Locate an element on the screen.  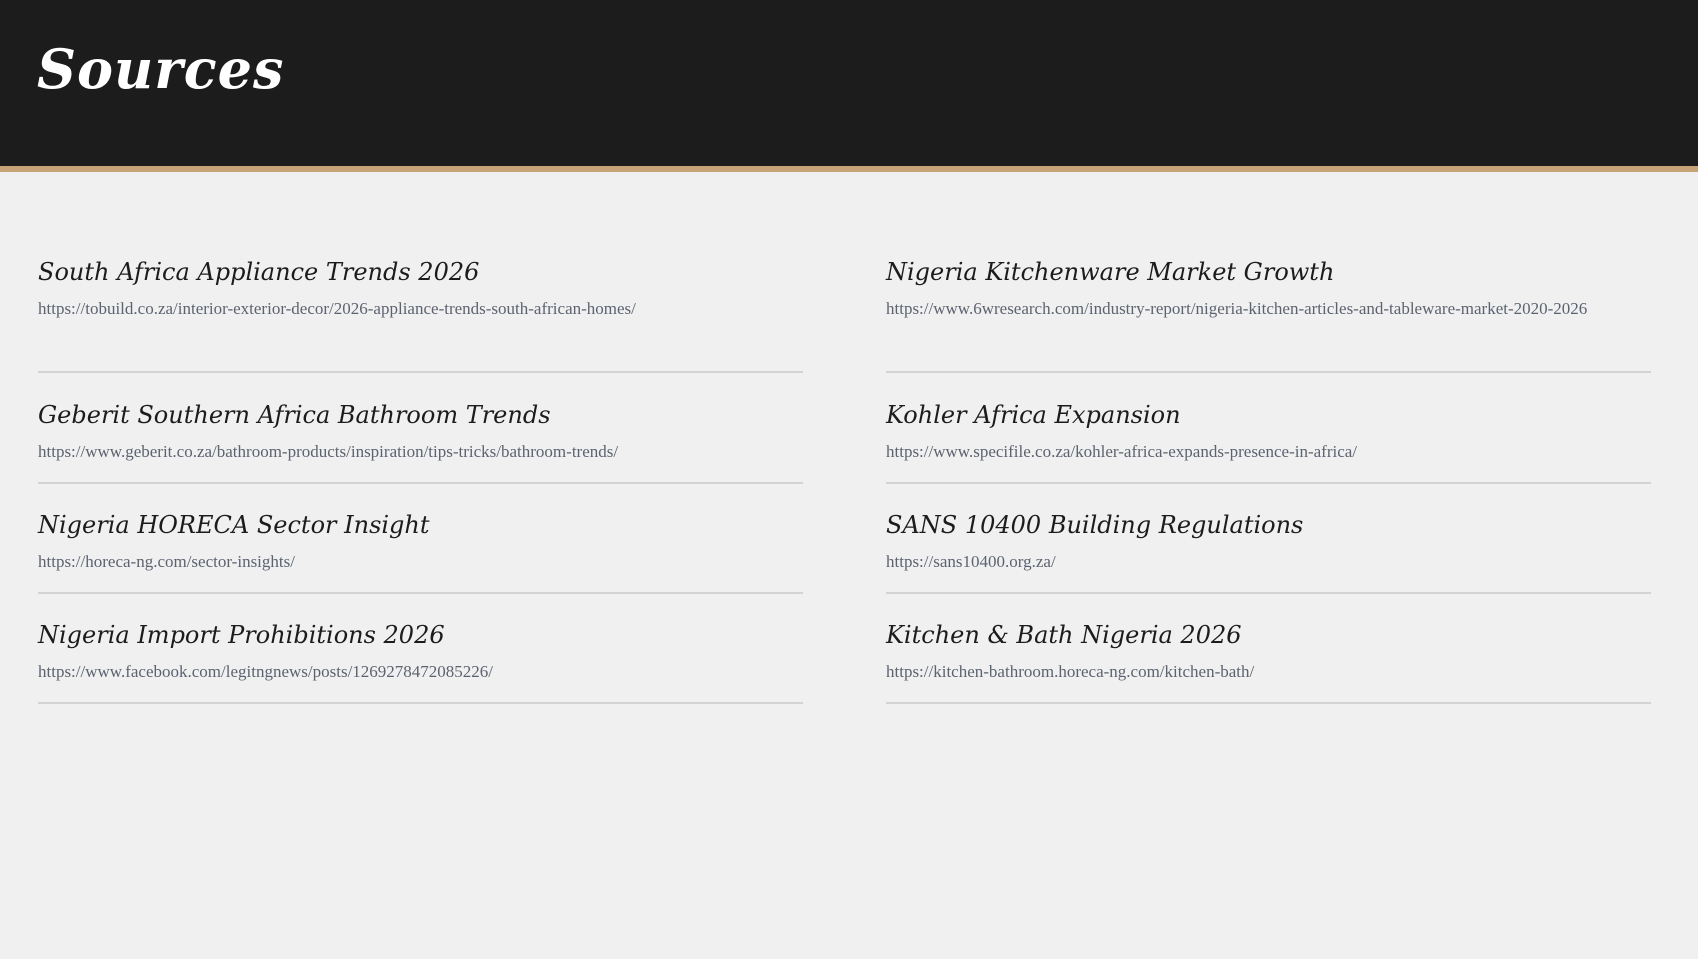
source-title: Kohler Africa Expansion is located at coordinates (1033, 415).